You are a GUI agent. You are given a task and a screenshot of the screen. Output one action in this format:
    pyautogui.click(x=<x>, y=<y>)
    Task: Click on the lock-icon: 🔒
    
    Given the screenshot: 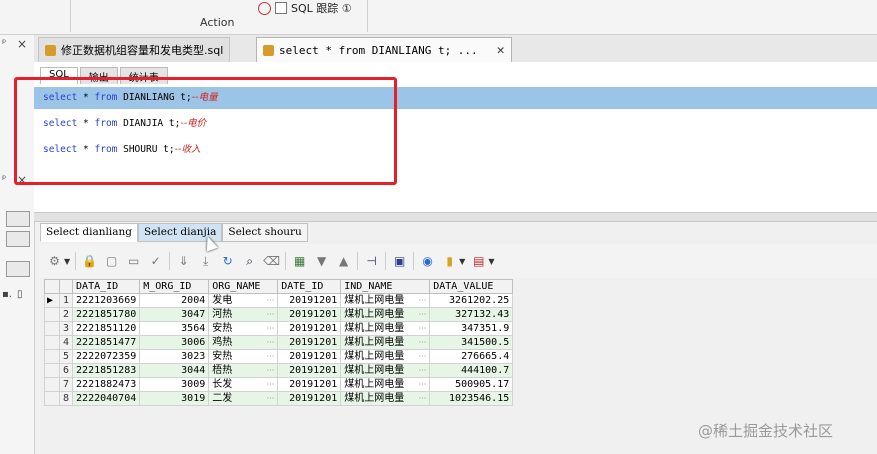 What is the action you would take?
    pyautogui.click(x=89, y=261)
    